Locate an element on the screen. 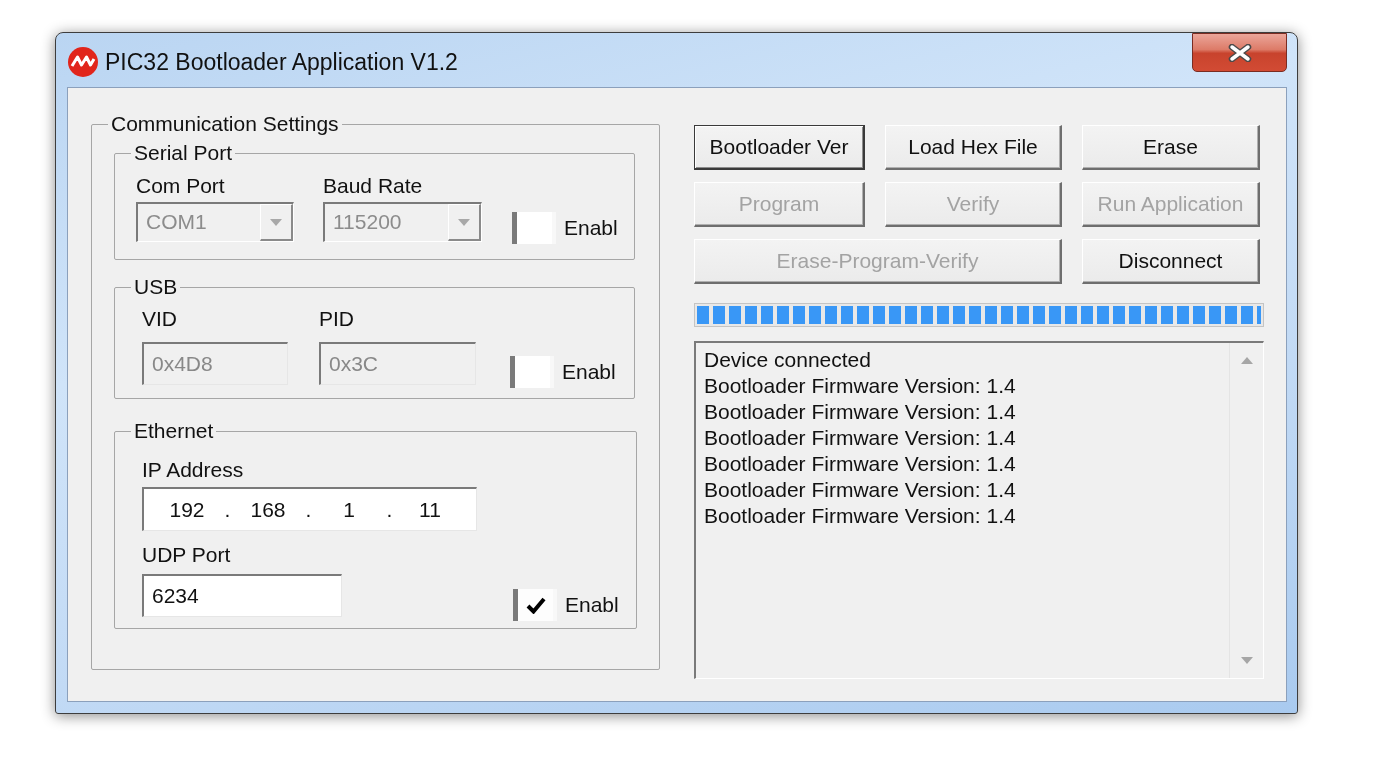  action-button: Load Hex File is located at coordinates (973, 147).